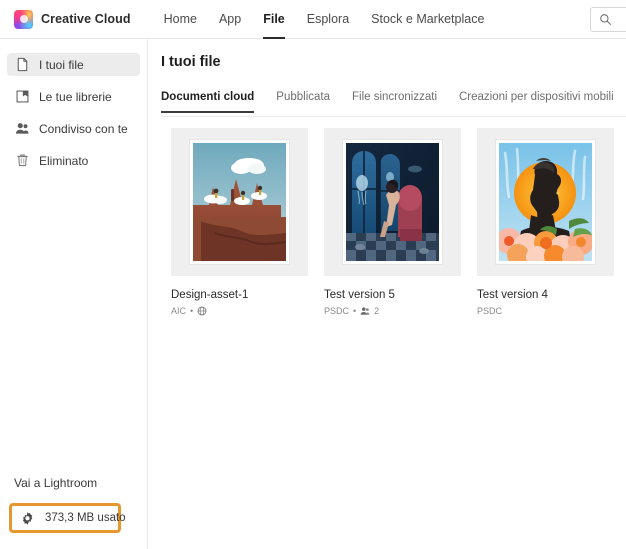  I want to click on nav-item-home: Home, so click(180, 19).